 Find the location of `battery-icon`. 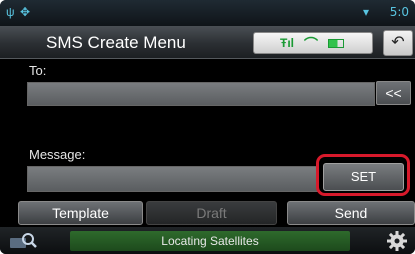

battery-icon is located at coordinates (336, 43).